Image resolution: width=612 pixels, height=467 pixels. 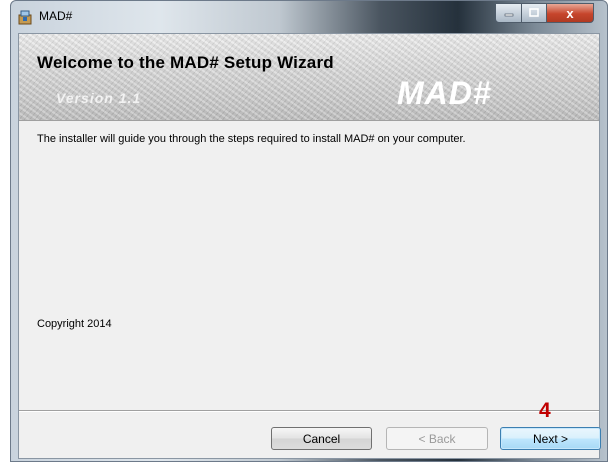 I want to click on close-button: x, so click(x=570, y=13).